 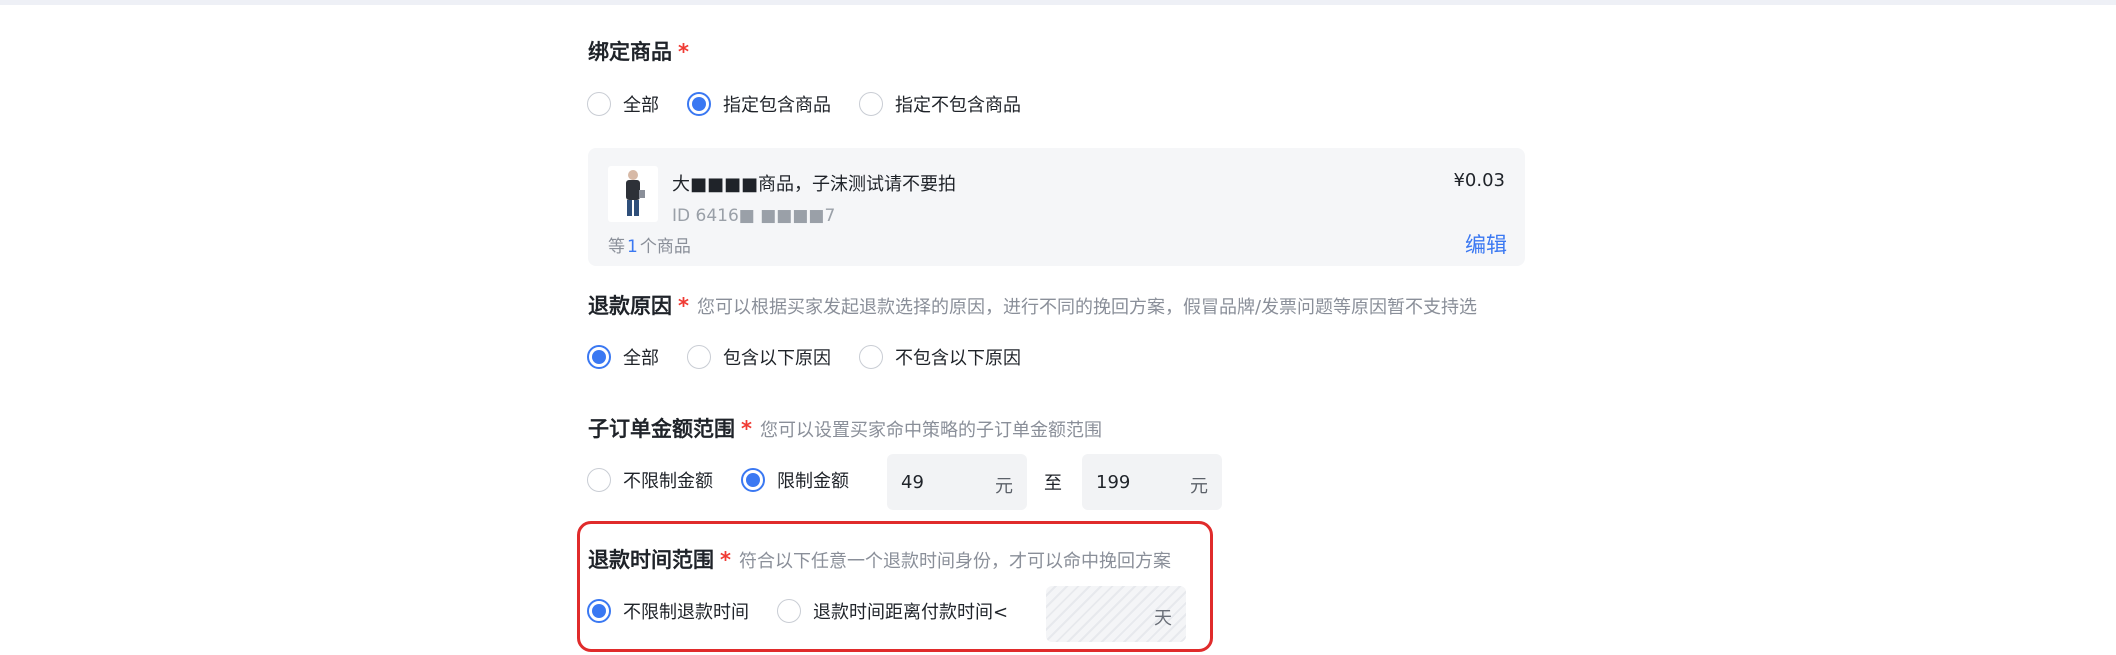 I want to click on edit-button: 编辑, so click(x=1486, y=244).